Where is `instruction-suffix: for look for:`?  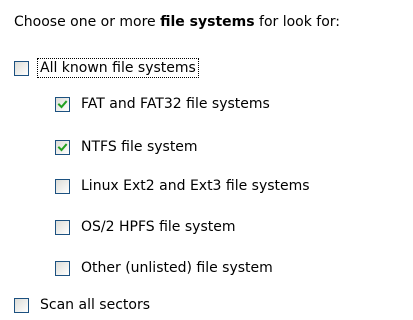 instruction-suffix: for look for: is located at coordinates (297, 22).